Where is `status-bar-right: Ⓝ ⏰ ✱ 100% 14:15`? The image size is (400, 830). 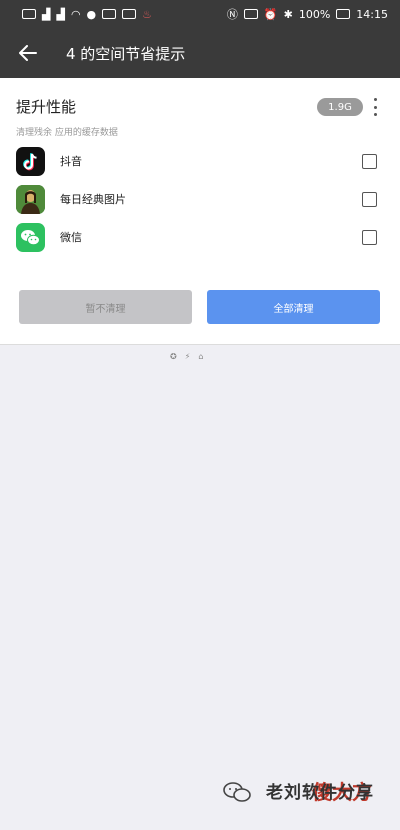
status-bar-right: Ⓝ ⏰ ✱ 100% 14:15 is located at coordinates (307, 14).